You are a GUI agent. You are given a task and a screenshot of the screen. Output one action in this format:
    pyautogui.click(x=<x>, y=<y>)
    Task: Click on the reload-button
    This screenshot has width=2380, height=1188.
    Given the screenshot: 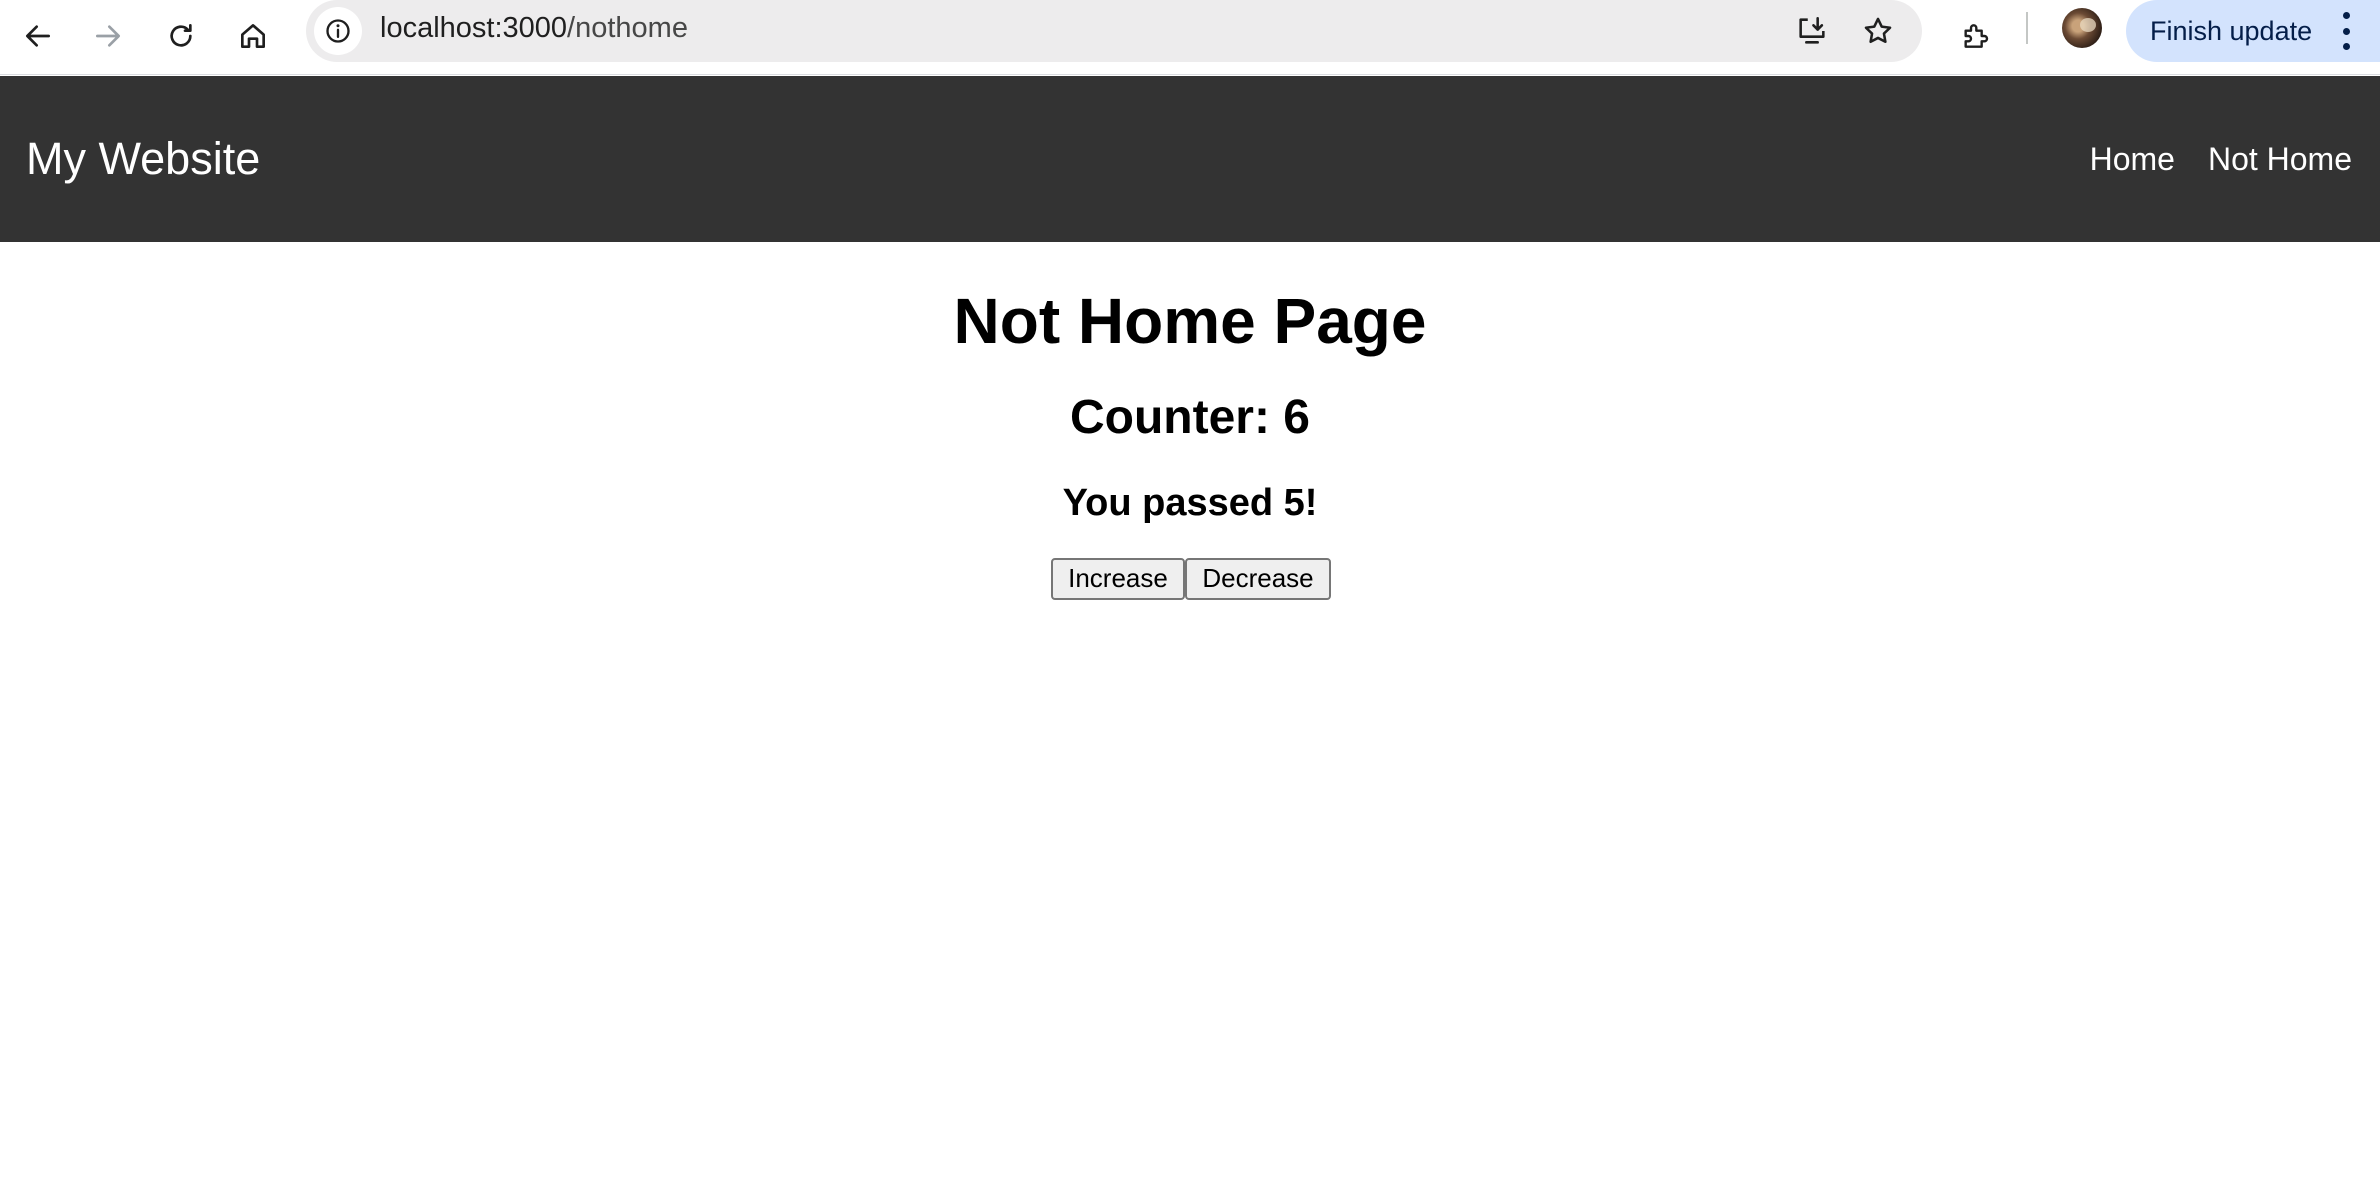 What is the action you would take?
    pyautogui.click(x=181, y=36)
    